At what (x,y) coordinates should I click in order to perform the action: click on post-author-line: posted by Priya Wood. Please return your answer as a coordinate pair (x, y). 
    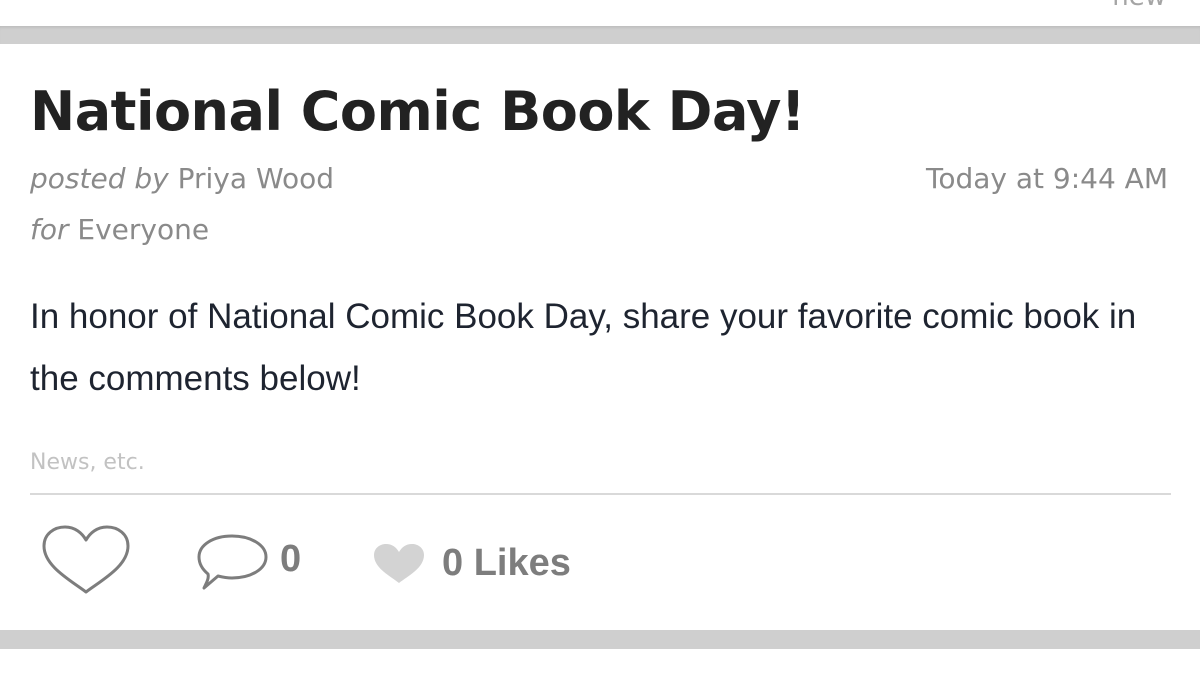
    Looking at the image, I should click on (182, 178).